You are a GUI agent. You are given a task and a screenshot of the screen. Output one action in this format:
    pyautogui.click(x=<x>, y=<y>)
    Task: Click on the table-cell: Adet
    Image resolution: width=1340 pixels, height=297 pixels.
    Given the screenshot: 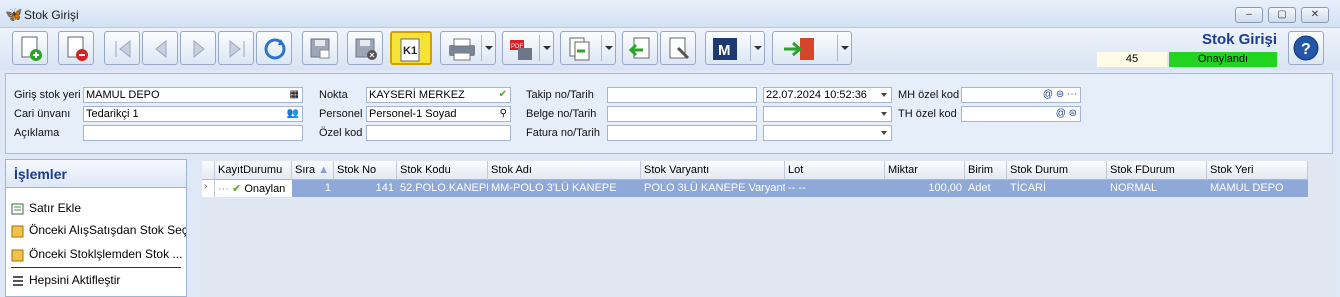 What is the action you would take?
    pyautogui.click(x=979, y=188)
    